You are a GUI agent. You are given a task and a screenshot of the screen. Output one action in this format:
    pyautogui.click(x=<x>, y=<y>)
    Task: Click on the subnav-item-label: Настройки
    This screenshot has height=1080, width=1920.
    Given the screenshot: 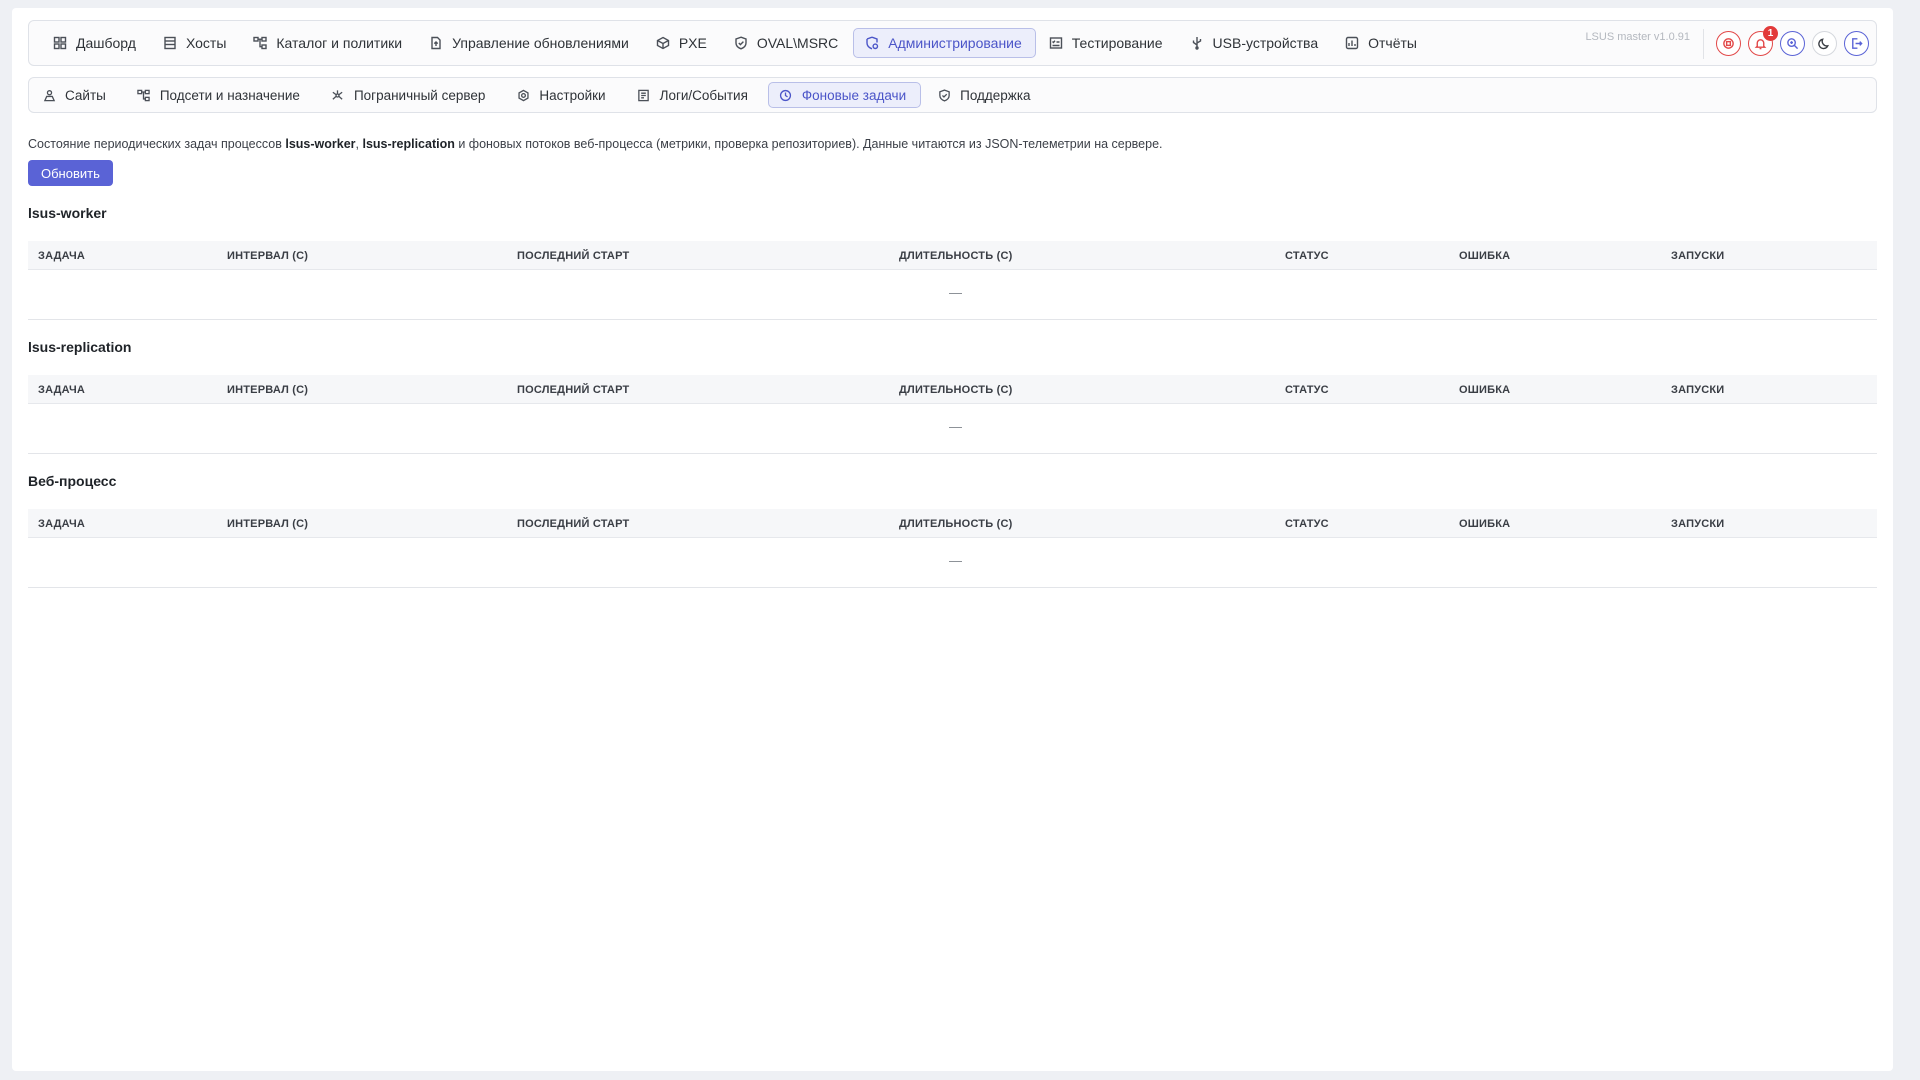 What is the action you would take?
    pyautogui.click(x=572, y=95)
    